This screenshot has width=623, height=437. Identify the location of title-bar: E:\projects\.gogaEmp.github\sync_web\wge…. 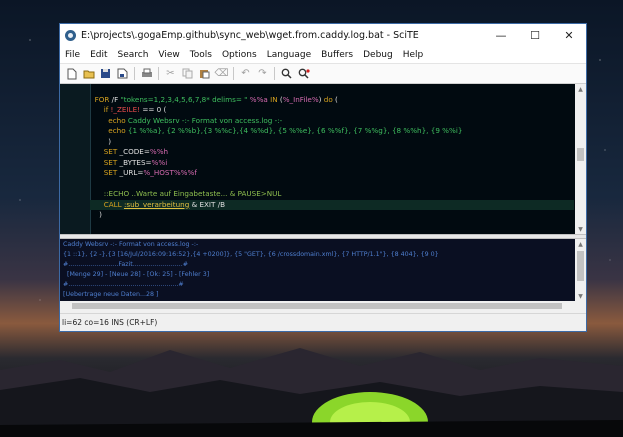
(323, 35).